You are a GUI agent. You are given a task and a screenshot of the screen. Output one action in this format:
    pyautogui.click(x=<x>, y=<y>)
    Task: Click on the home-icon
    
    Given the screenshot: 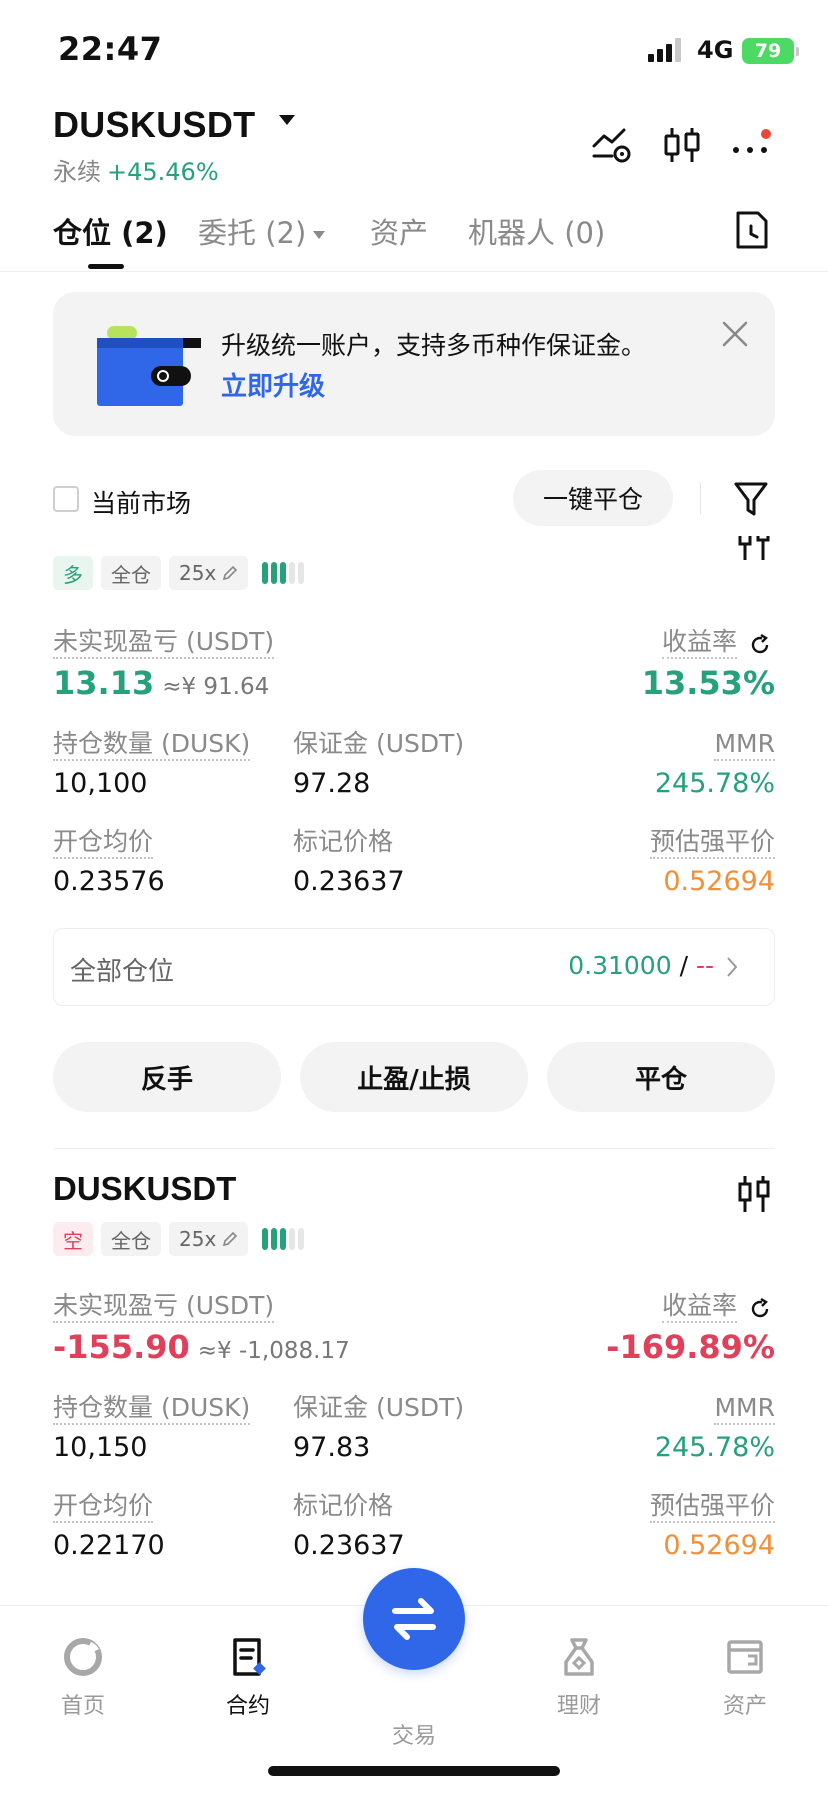 What is the action you would take?
    pyautogui.click(x=83, y=1657)
    